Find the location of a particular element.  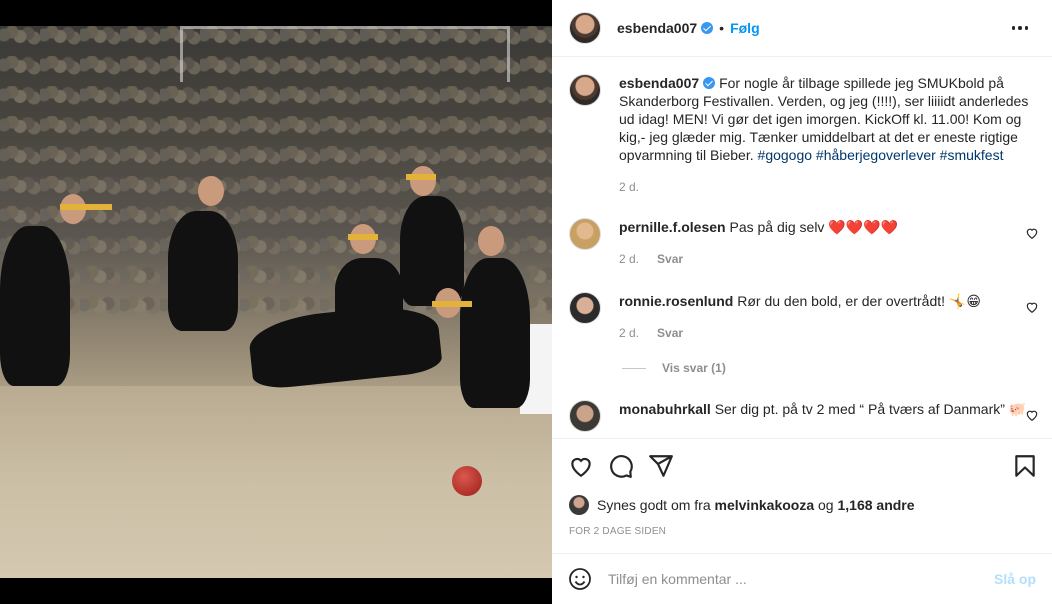

comment-input is located at coordinates (801, 579).